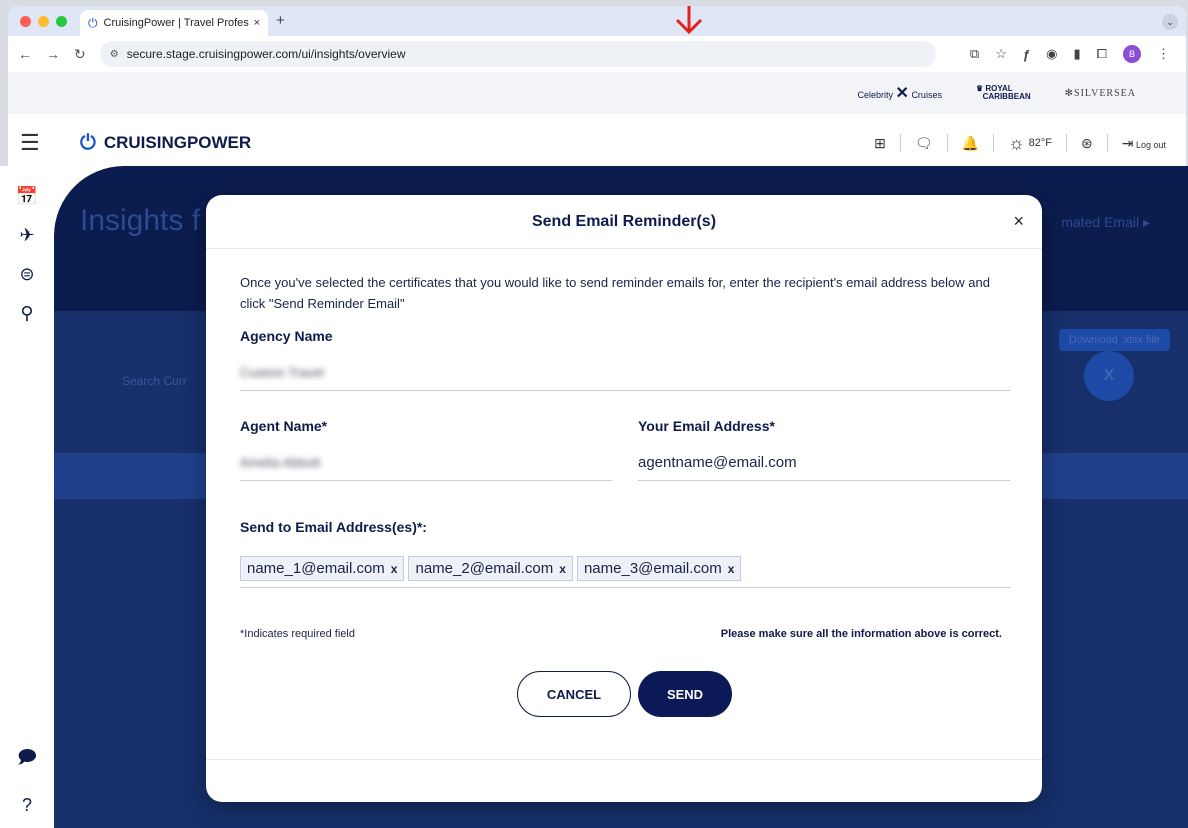 The width and height of the screenshot is (1188, 828). Describe the element at coordinates (717, 462) in the screenshot. I see `your-email-value: agentname@email.com` at that location.